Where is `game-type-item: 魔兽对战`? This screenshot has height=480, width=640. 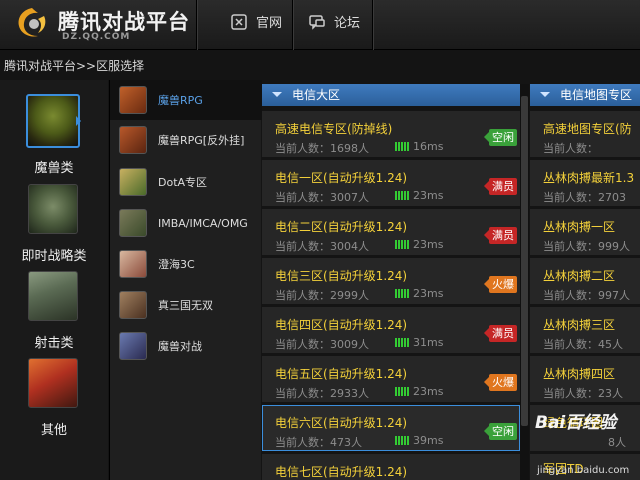 game-type-item: 魔兽对战 is located at coordinates (186, 346).